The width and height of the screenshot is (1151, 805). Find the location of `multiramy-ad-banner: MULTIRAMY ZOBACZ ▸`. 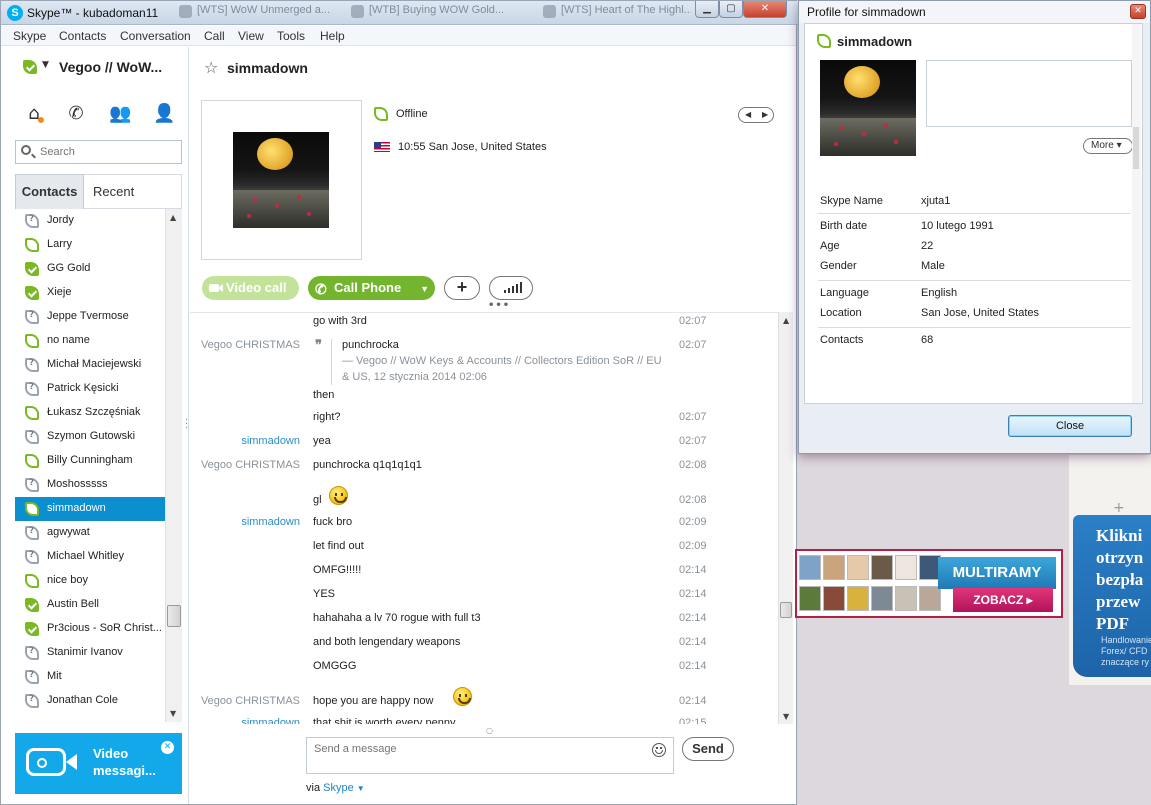

multiramy-ad-banner: MULTIRAMY ZOBACZ ▸ is located at coordinates (929, 583).